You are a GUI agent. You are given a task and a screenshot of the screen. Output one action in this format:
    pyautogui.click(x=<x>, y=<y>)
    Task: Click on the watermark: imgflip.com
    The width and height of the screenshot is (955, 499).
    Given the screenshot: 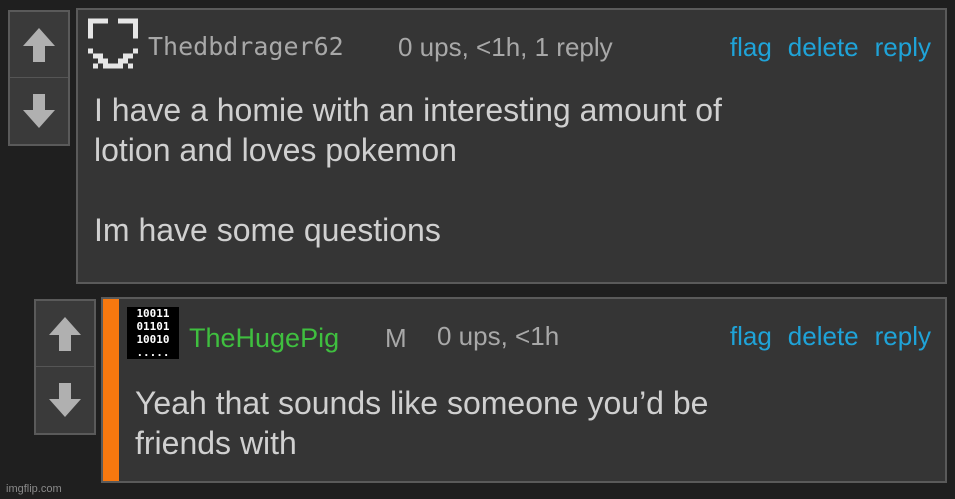 What is the action you would take?
    pyautogui.click(x=34, y=489)
    